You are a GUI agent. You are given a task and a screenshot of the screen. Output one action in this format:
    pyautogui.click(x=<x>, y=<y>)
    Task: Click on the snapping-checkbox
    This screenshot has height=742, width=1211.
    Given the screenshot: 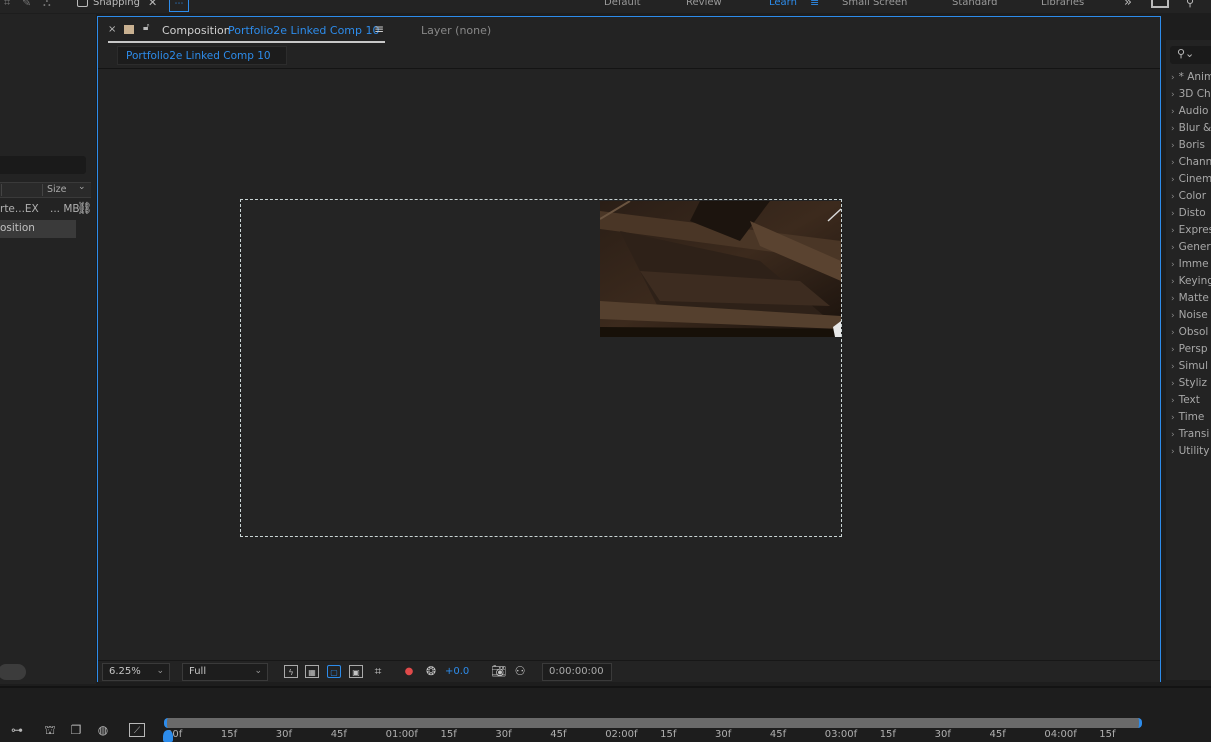 What is the action you would take?
    pyautogui.click(x=82, y=3)
    